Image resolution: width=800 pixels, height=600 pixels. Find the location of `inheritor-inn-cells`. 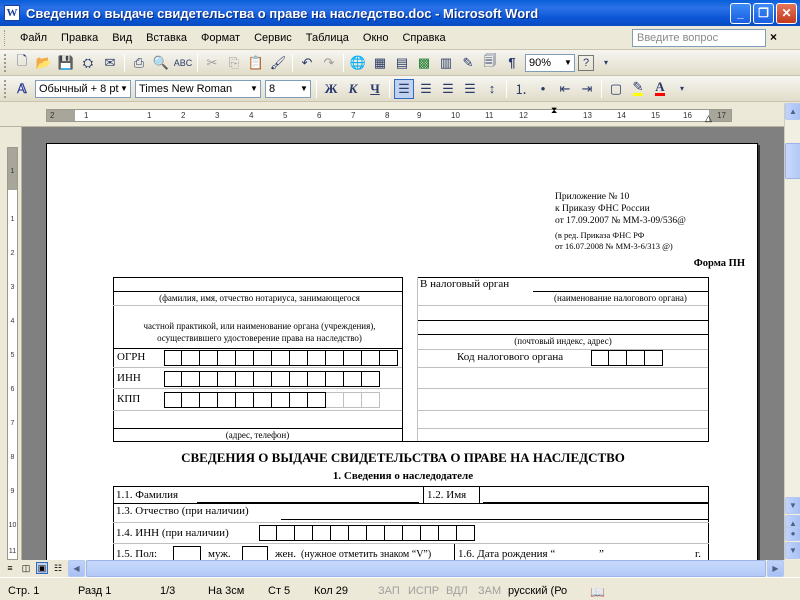

inheritor-inn-cells is located at coordinates (367, 533).